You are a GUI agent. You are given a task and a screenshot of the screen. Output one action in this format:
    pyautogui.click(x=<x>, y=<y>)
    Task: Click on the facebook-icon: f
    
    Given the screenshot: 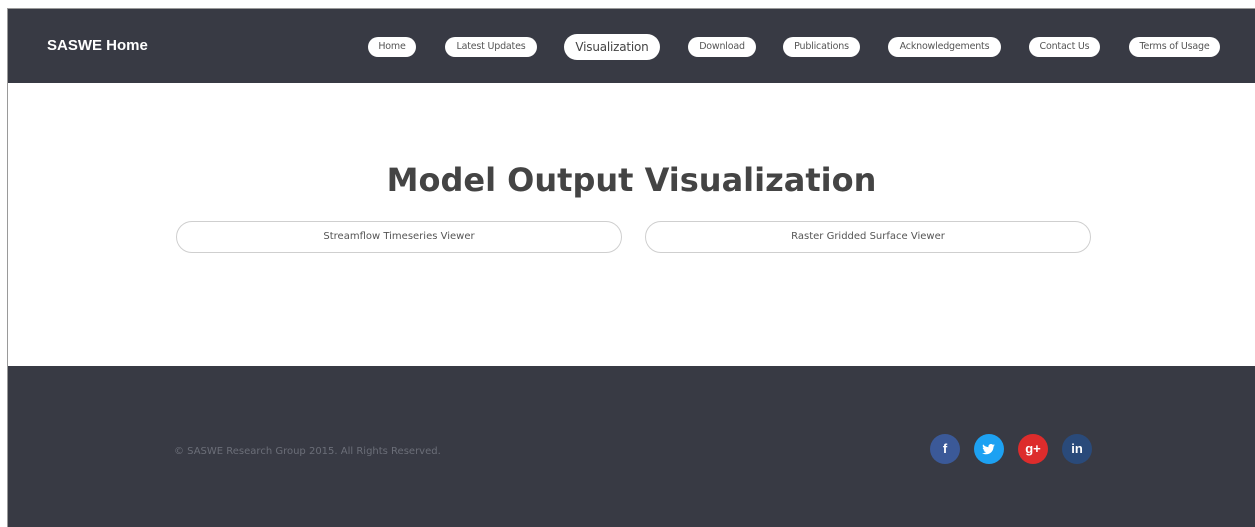 What is the action you would take?
    pyautogui.click(x=945, y=449)
    